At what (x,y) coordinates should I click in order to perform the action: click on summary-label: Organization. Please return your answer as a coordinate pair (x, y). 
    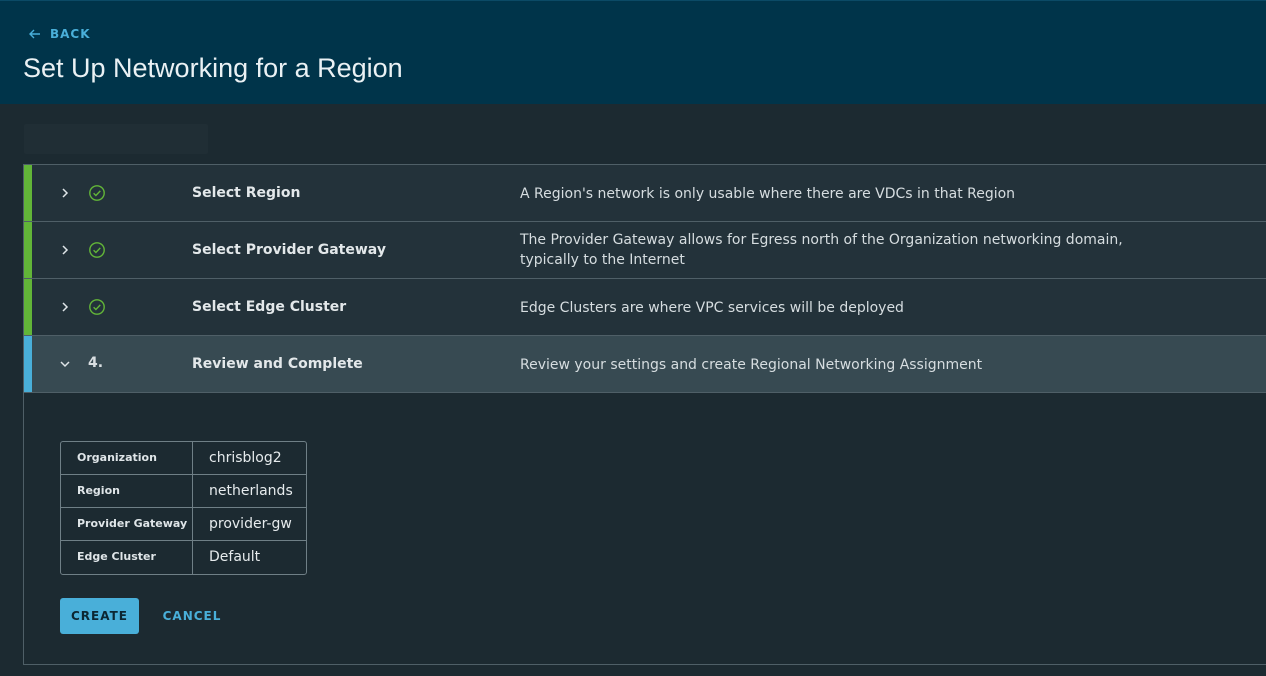
    Looking at the image, I should click on (127, 458).